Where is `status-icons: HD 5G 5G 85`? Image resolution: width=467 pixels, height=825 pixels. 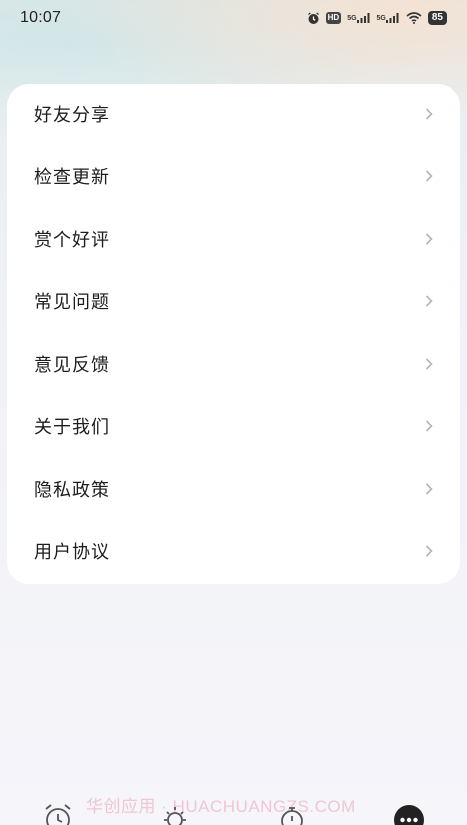
status-icons: HD 5G 5G 85 is located at coordinates (377, 18).